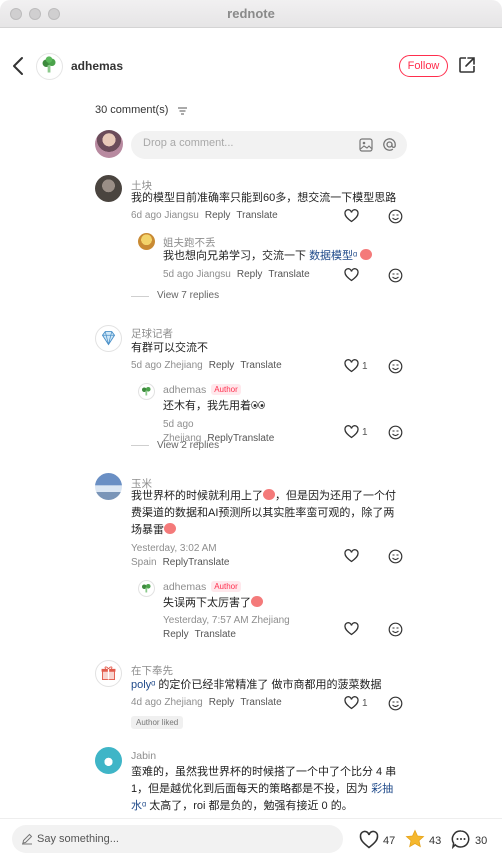 The image size is (502, 859). I want to click on post-comment-count: 30, so click(481, 841).